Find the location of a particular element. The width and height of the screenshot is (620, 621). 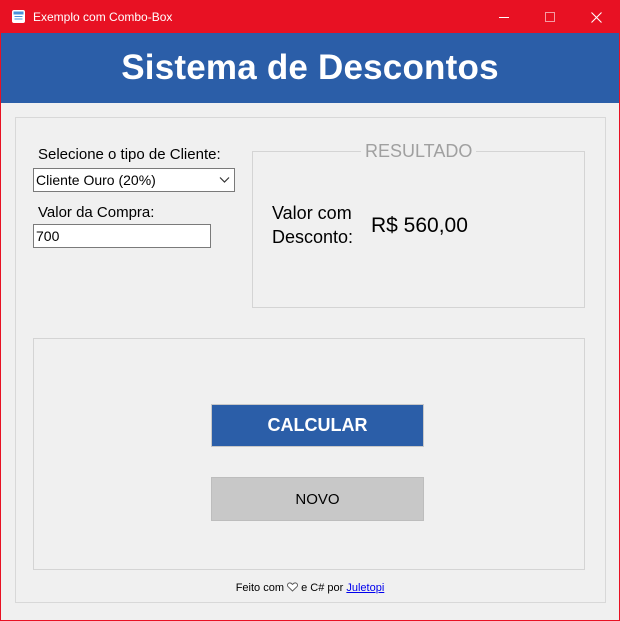

maximize-icon is located at coordinates (550, 17).